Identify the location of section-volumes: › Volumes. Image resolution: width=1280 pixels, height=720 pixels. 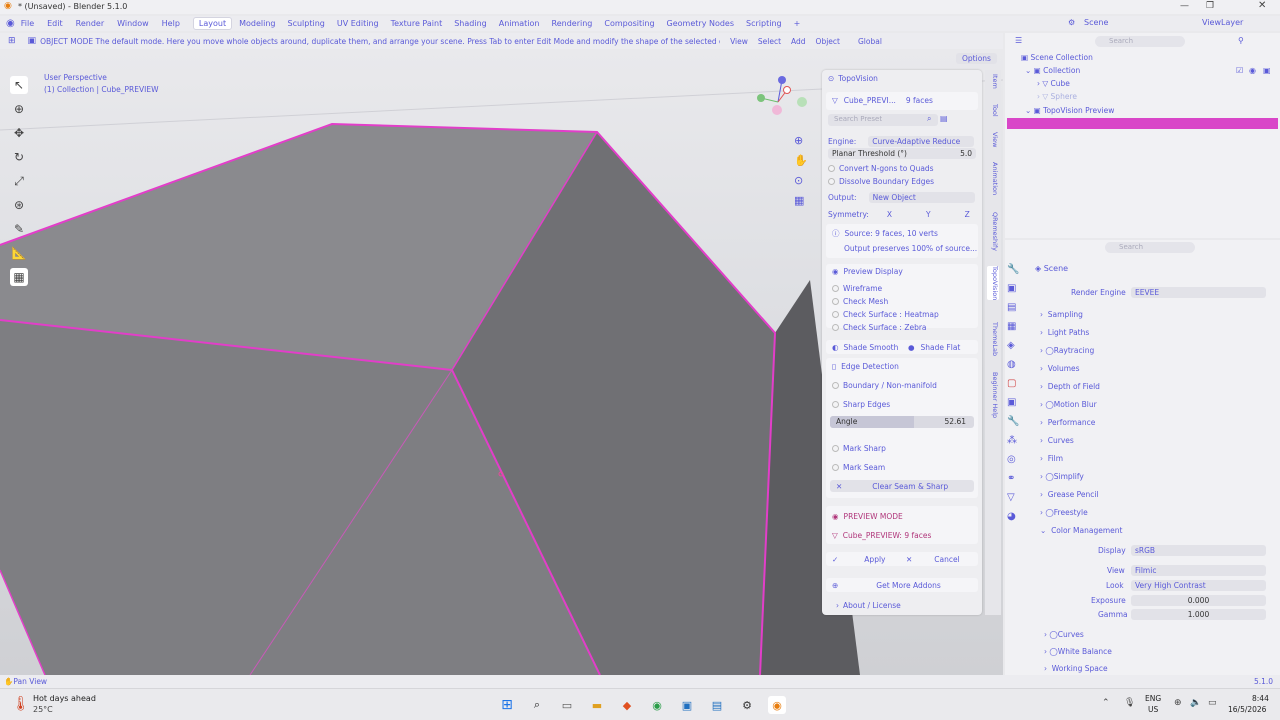
(1060, 368).